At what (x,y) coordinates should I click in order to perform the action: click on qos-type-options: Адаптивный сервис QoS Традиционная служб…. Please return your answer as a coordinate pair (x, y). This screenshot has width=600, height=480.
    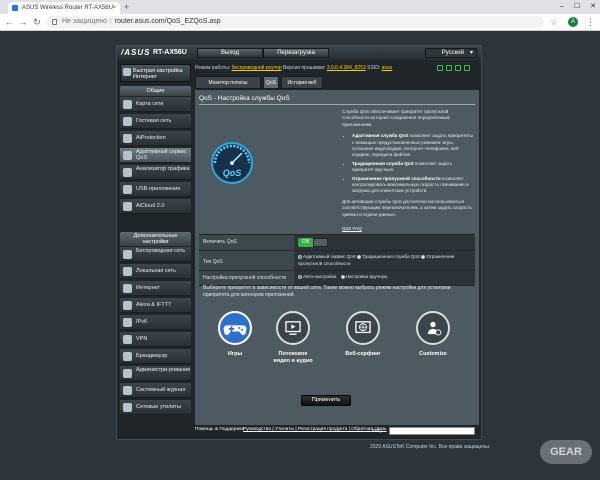
    Looking at the image, I should click on (384, 260).